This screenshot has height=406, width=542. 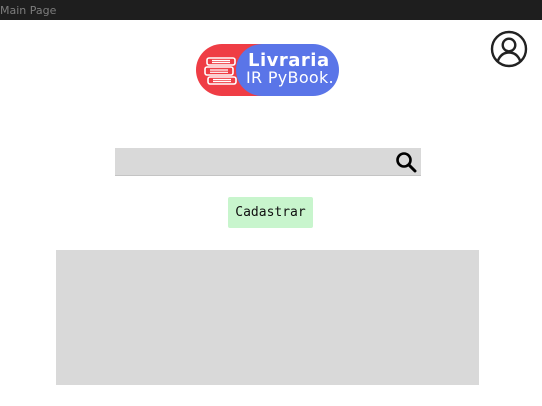 I want to click on user-circle-icon, so click(x=509, y=49).